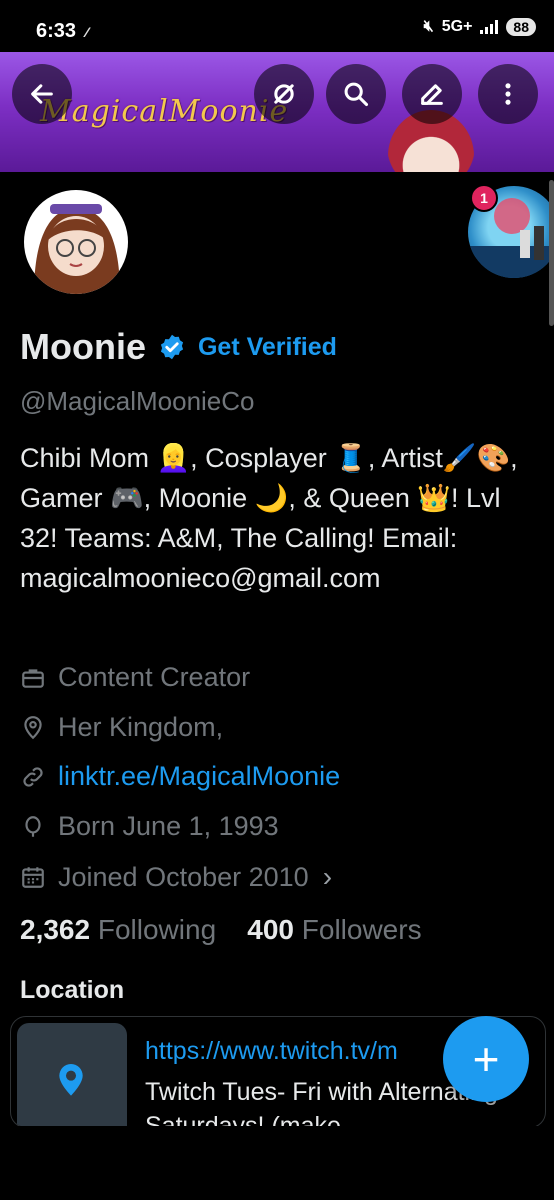 The width and height of the screenshot is (554, 1200). Describe the element at coordinates (484, 198) in the screenshot. I see `story-notification-badge: 1` at that location.